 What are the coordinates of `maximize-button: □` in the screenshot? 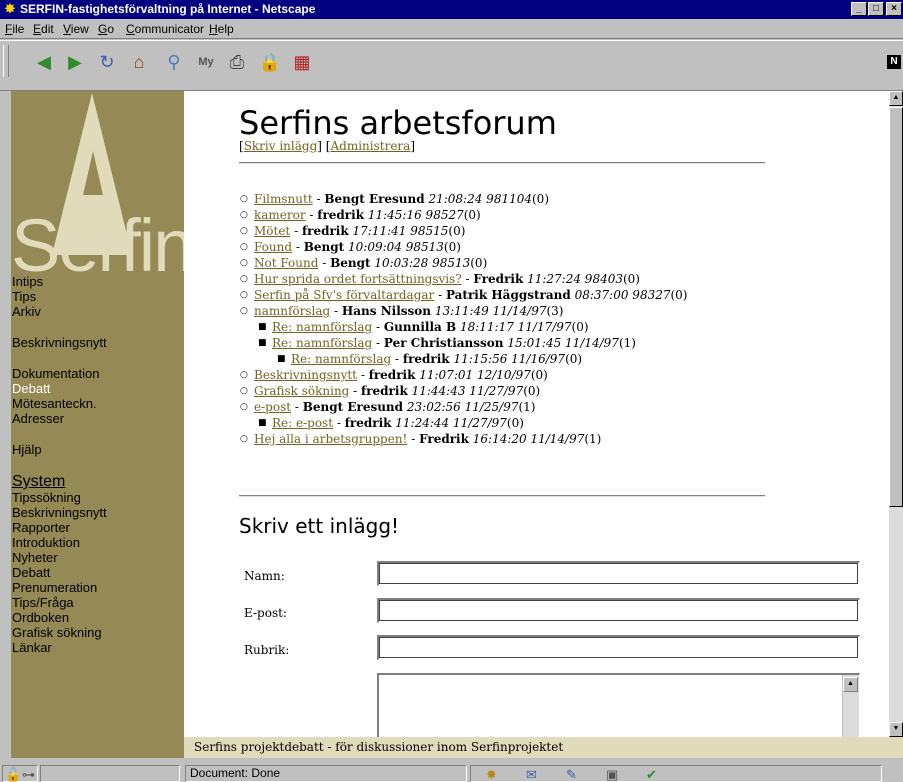 It's located at (876, 9).